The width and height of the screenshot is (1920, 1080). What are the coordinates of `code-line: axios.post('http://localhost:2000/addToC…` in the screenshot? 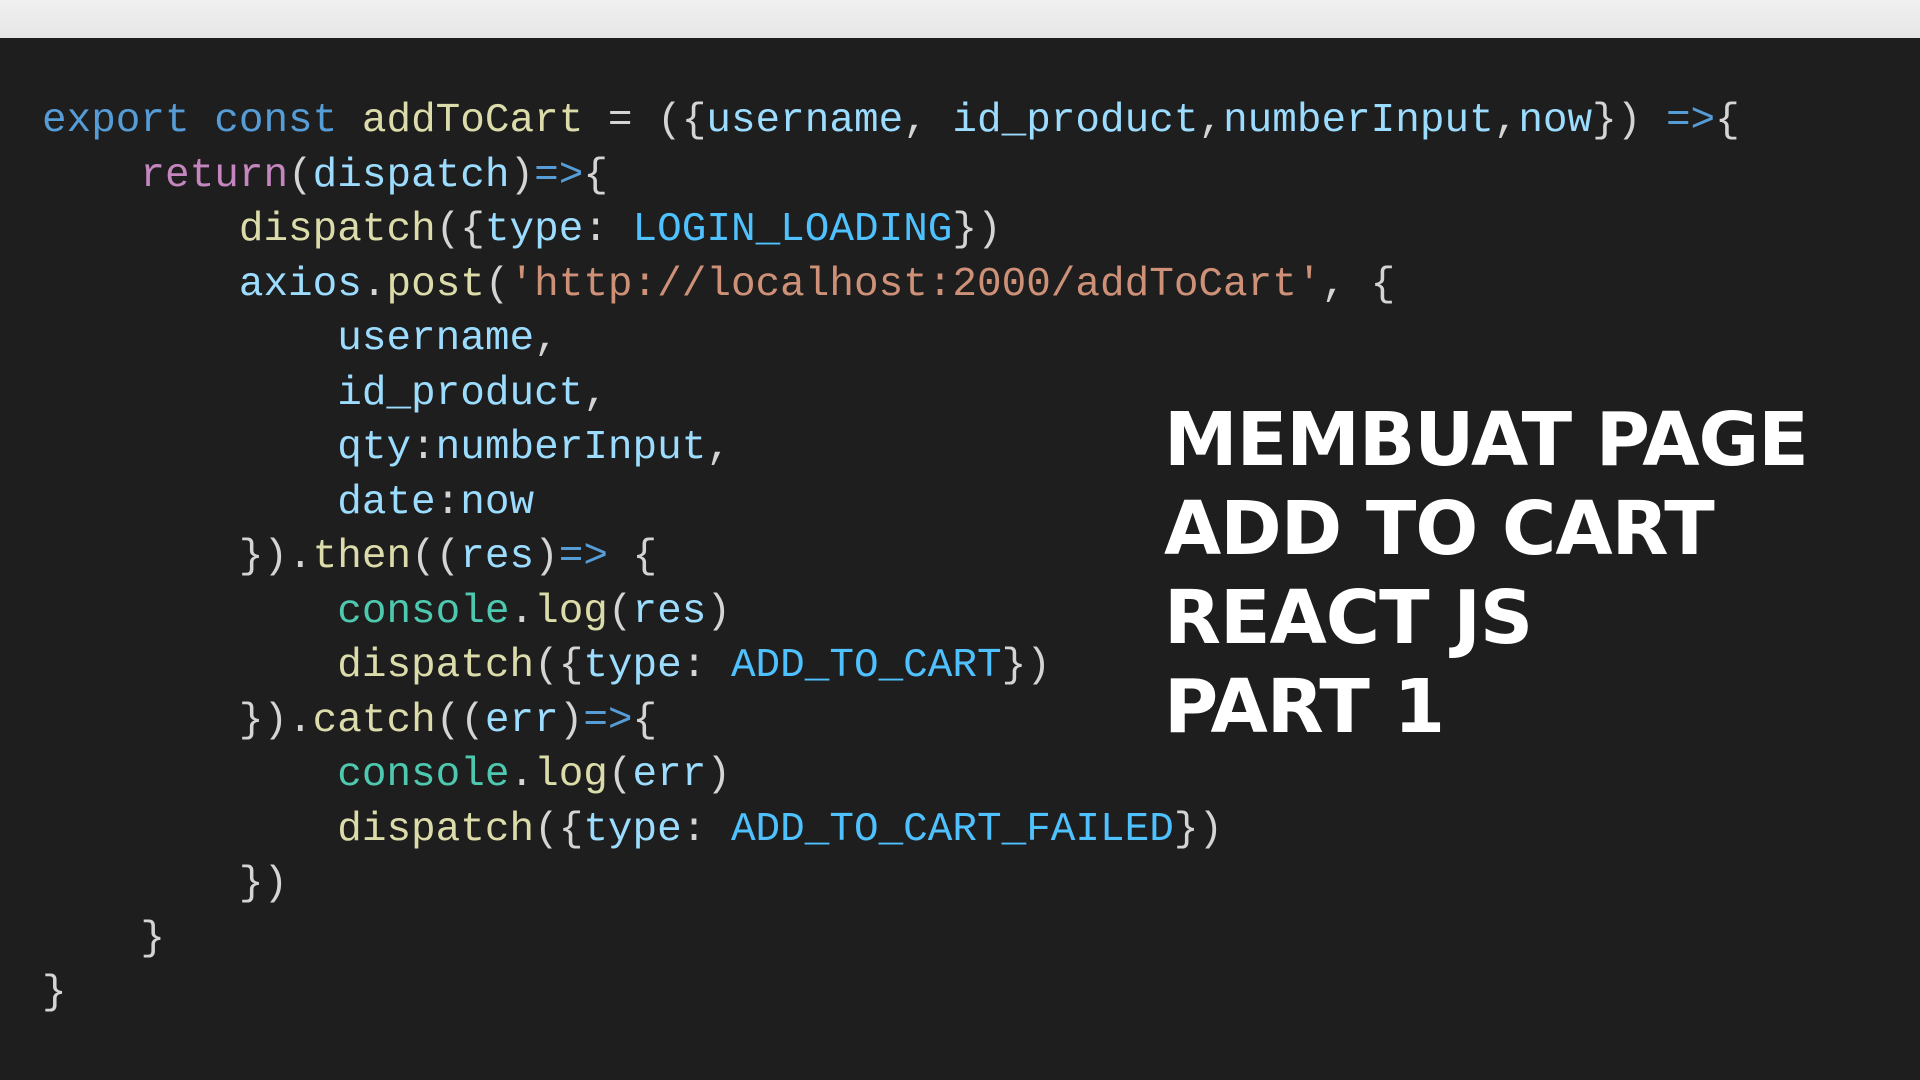 It's located at (891, 285).